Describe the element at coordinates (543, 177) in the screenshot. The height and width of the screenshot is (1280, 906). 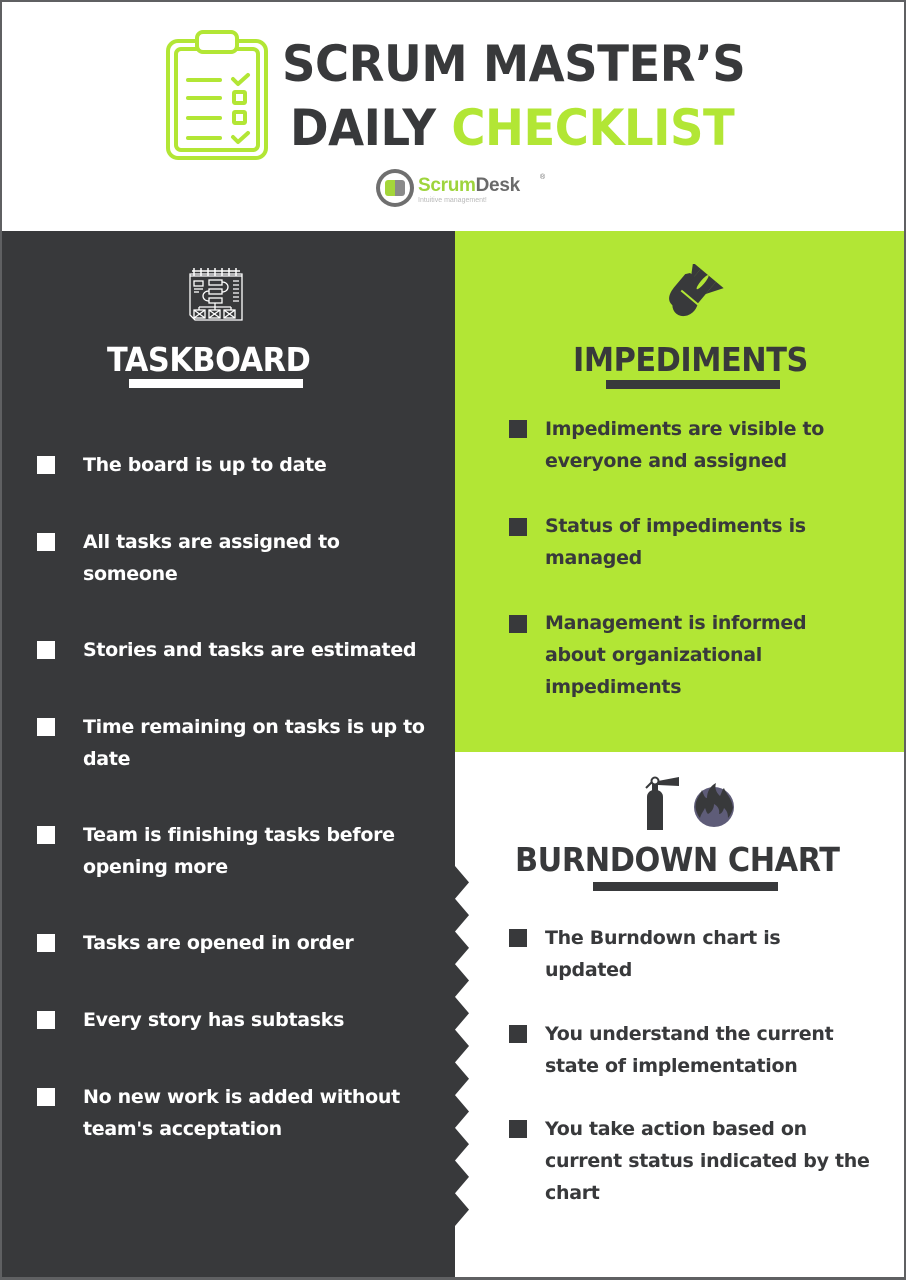
I see `logo-registered-mark: ®` at that location.